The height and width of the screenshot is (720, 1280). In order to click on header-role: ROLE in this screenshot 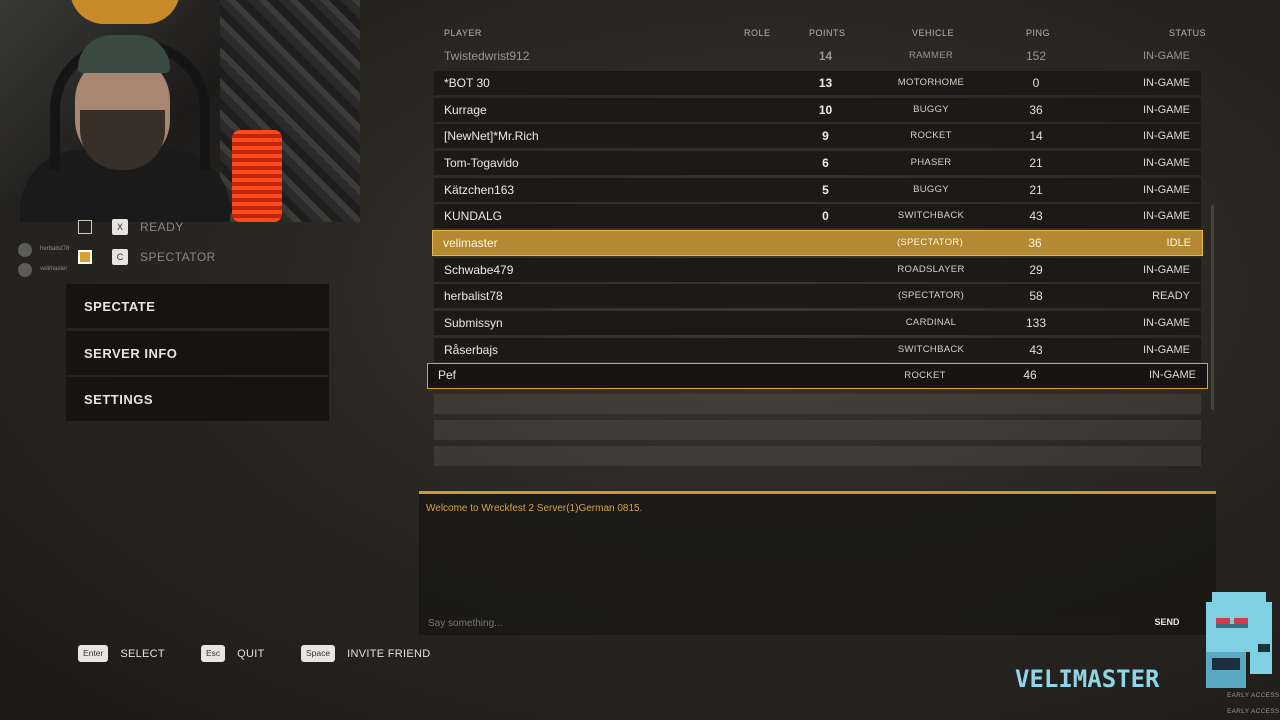, I will do `click(757, 33)`.